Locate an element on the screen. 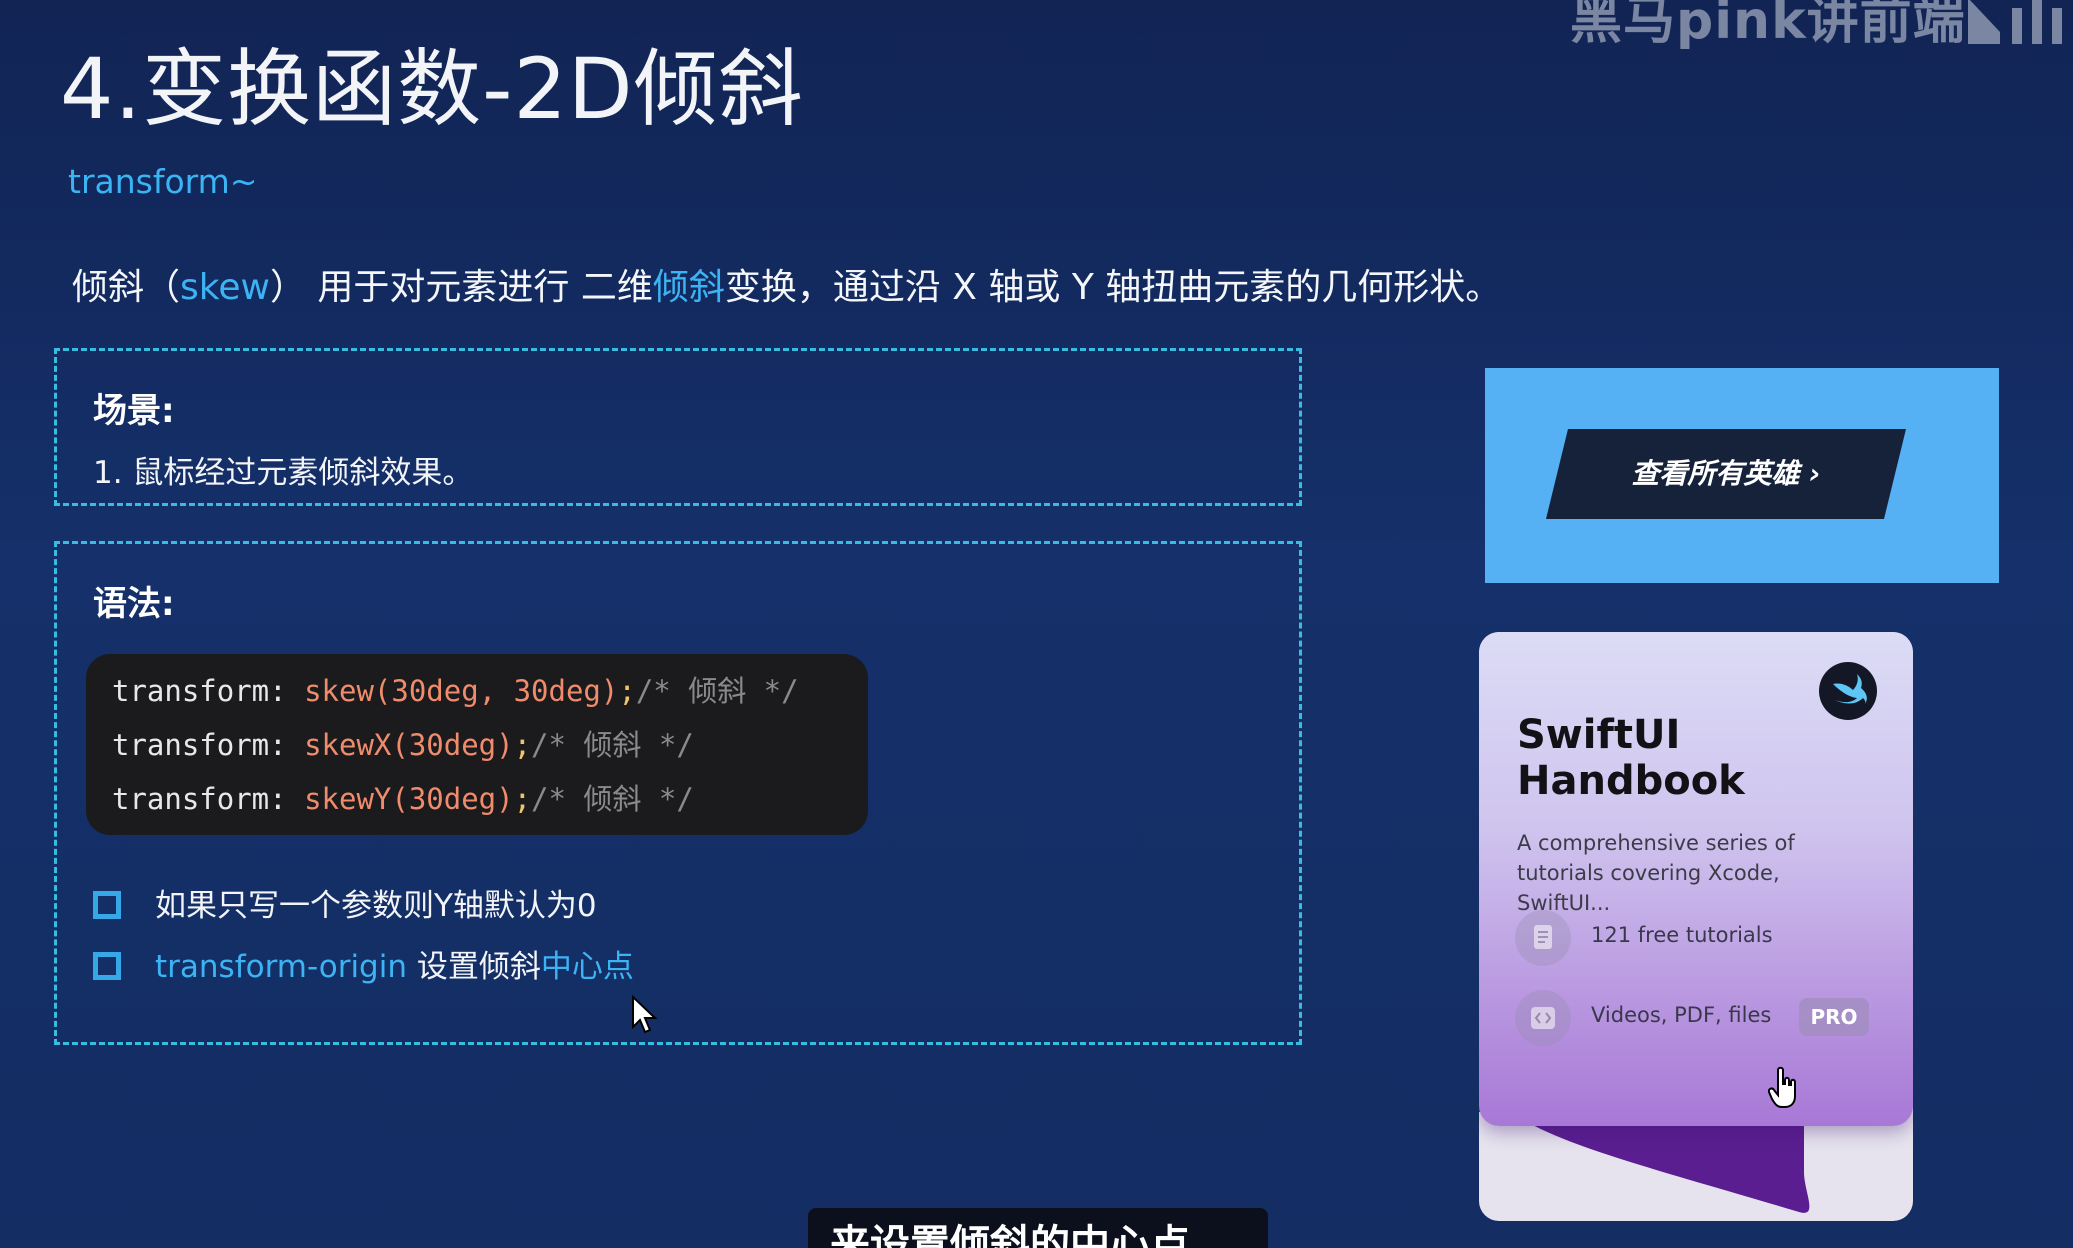  video-subtitle: 来设置倾斜的中心点 is located at coordinates (1038, 1228).